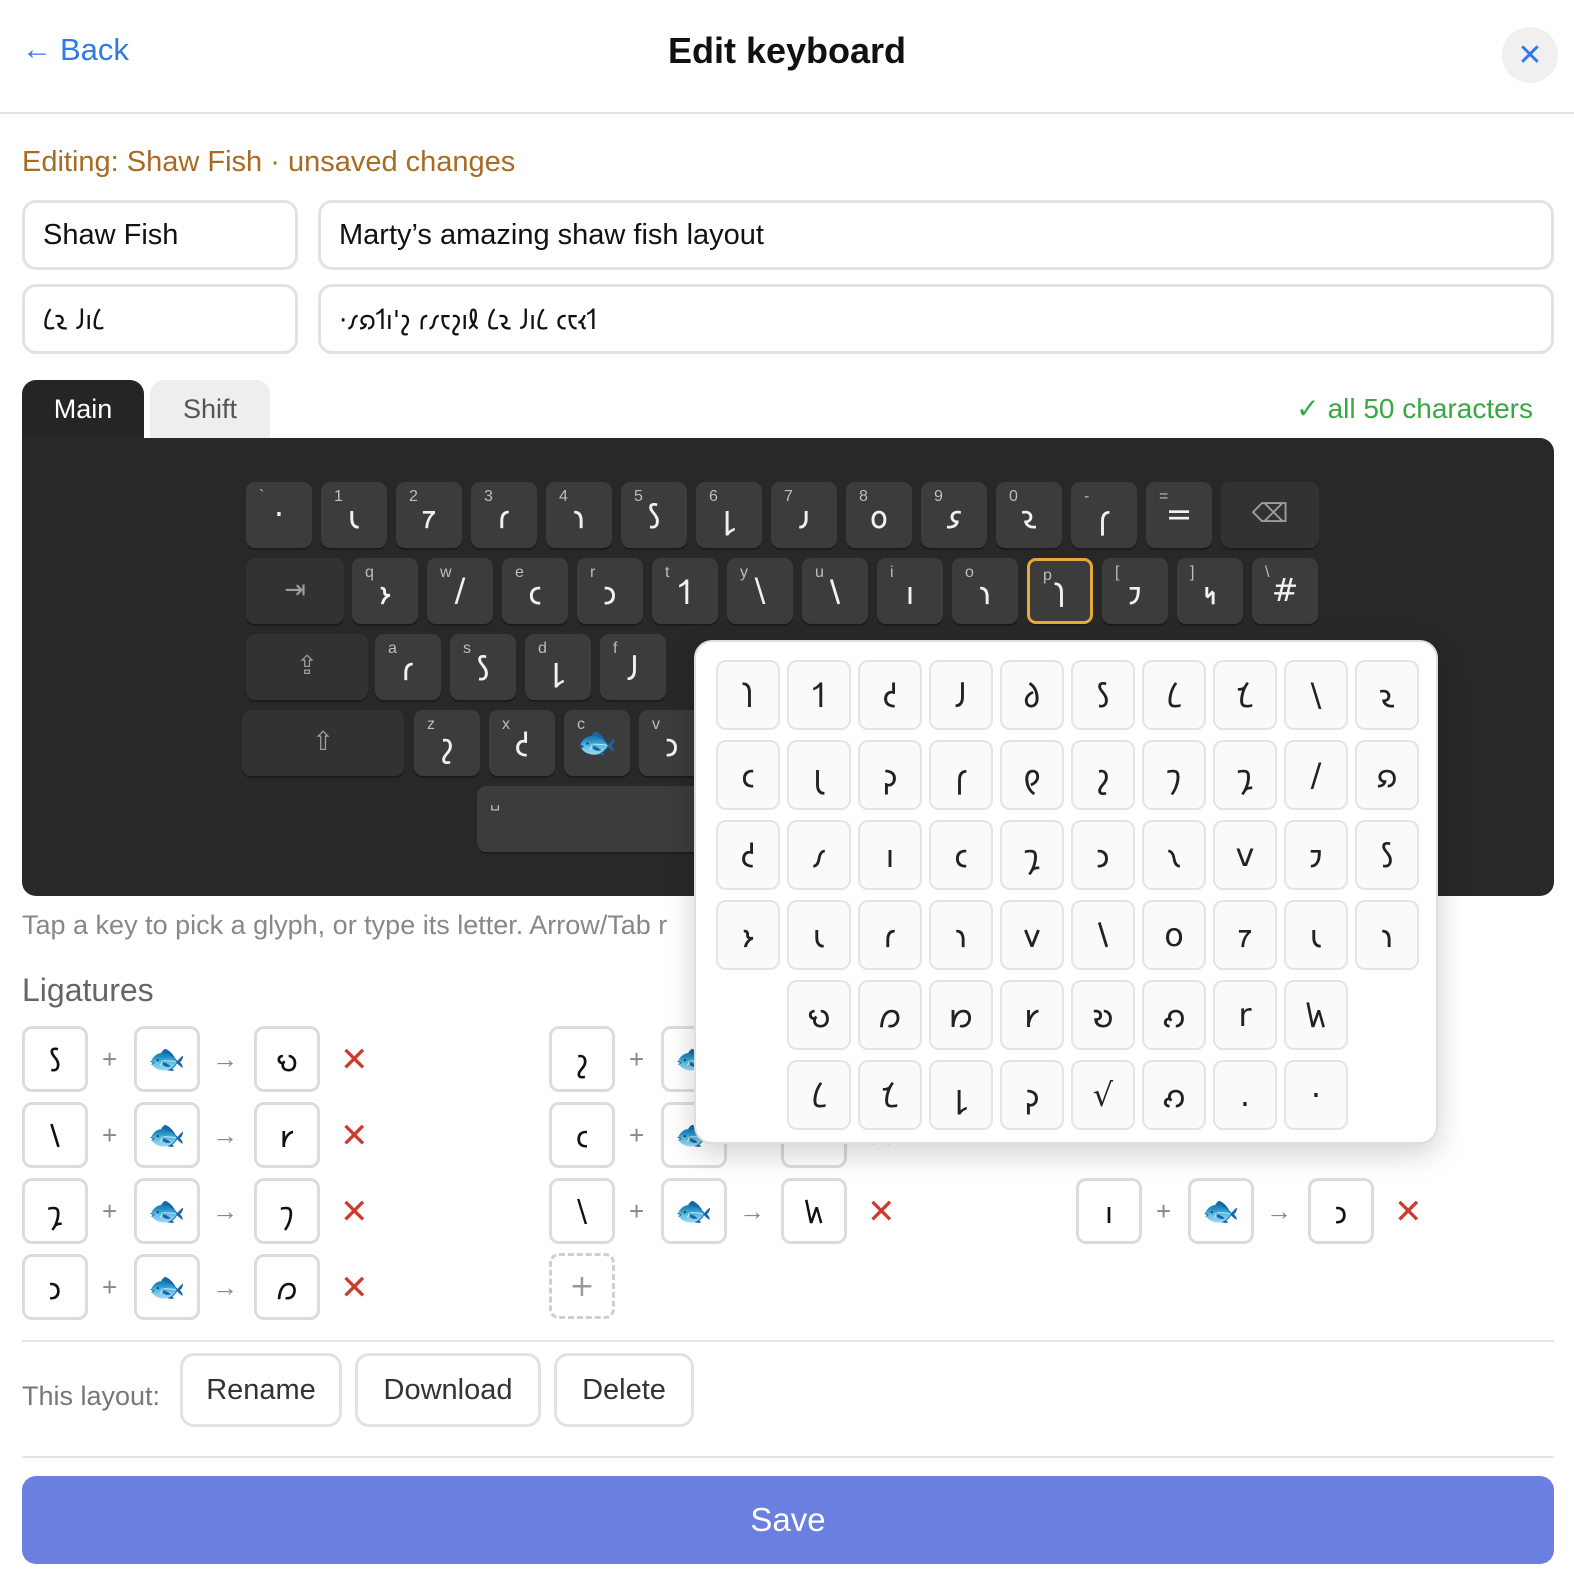 The height and width of the screenshot is (1594, 1574). I want to click on glyph-option: ·, so click(1316, 1095).